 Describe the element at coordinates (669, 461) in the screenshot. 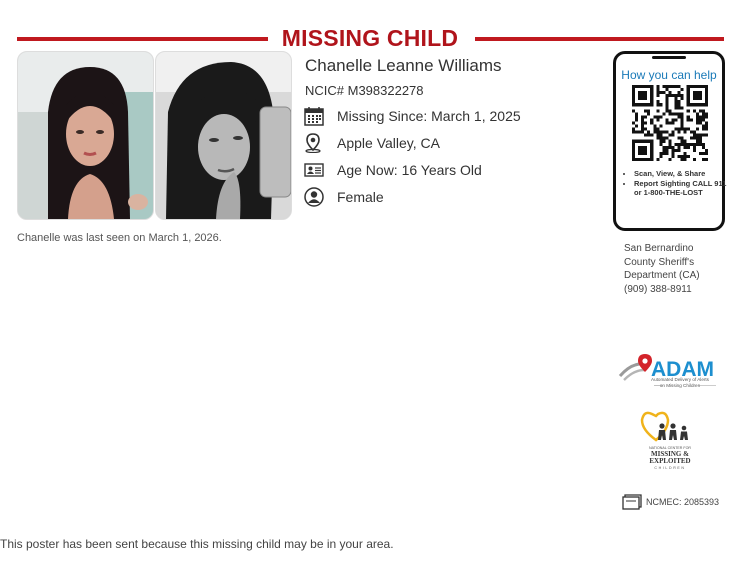

I see `ncmec-text: EXPLOITED` at that location.